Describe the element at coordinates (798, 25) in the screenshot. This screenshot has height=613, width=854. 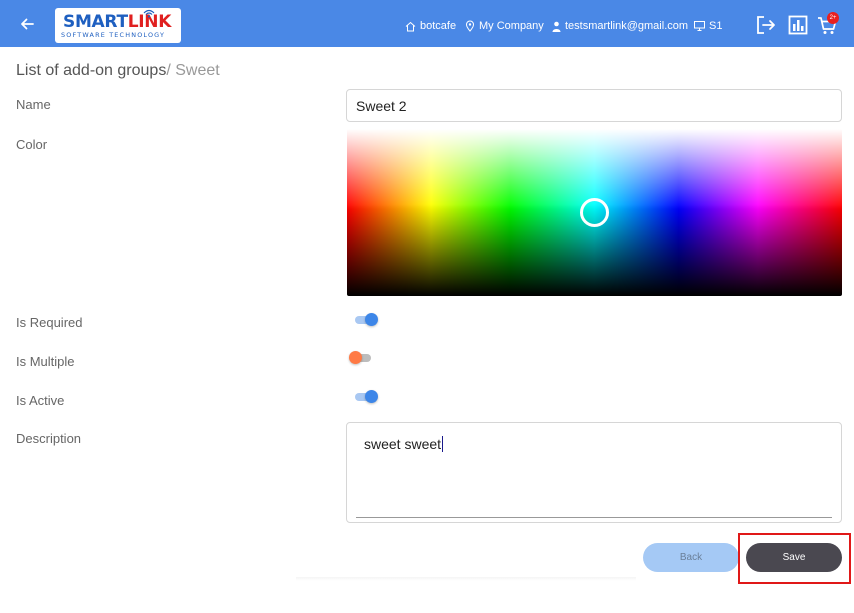
I see `report-chart-icon` at that location.